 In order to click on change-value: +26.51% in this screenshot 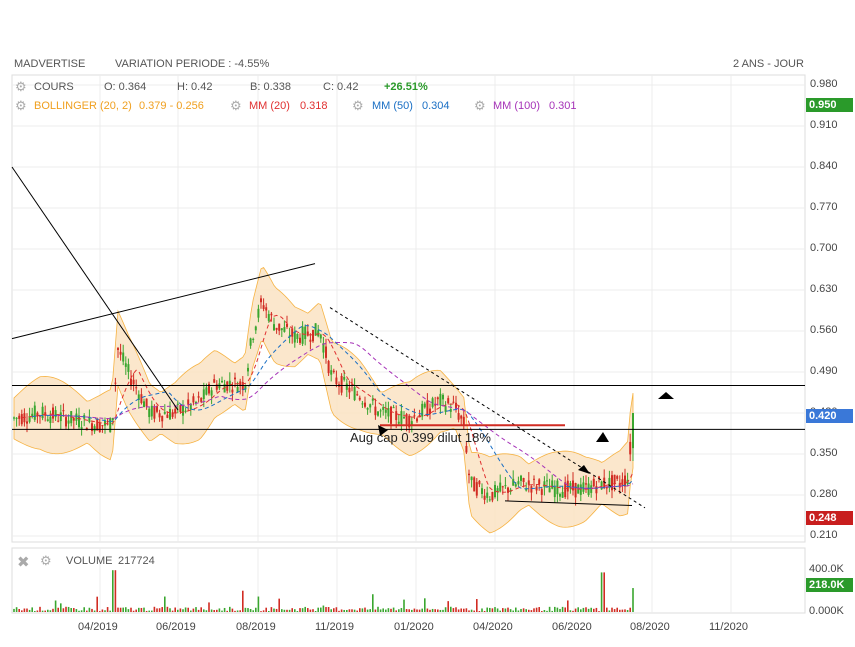, I will do `click(406, 87)`.